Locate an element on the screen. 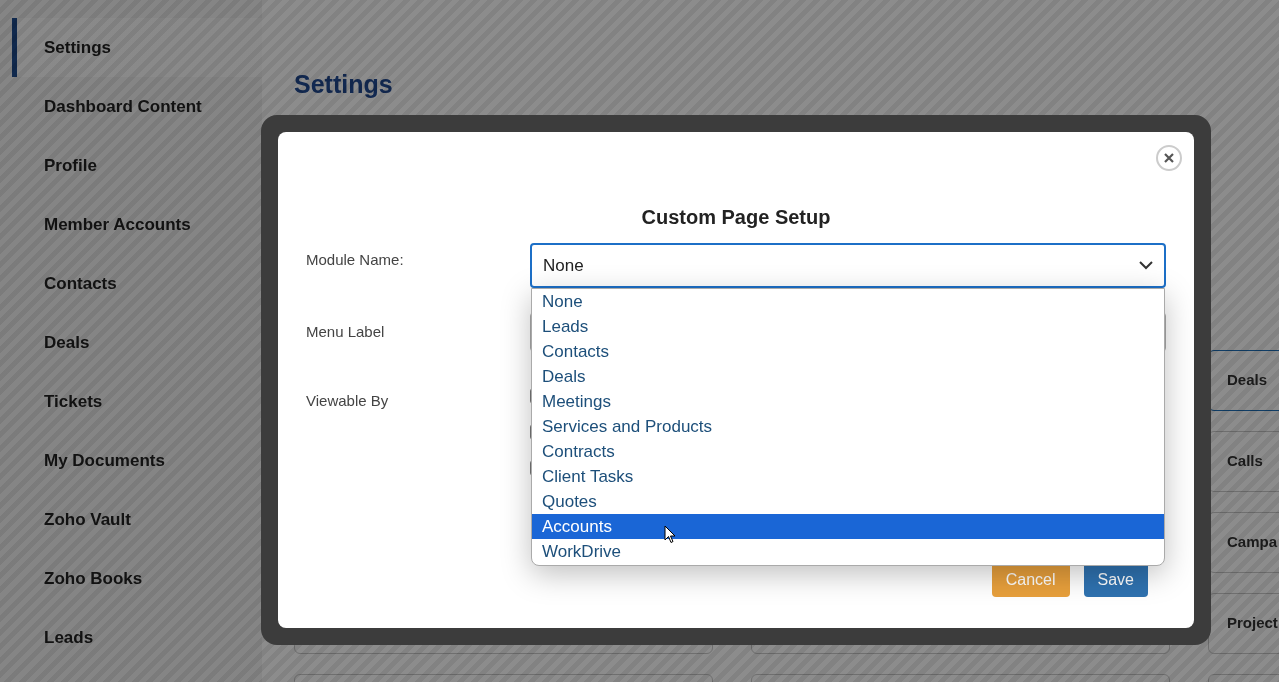  close-icon is located at coordinates (1169, 158).